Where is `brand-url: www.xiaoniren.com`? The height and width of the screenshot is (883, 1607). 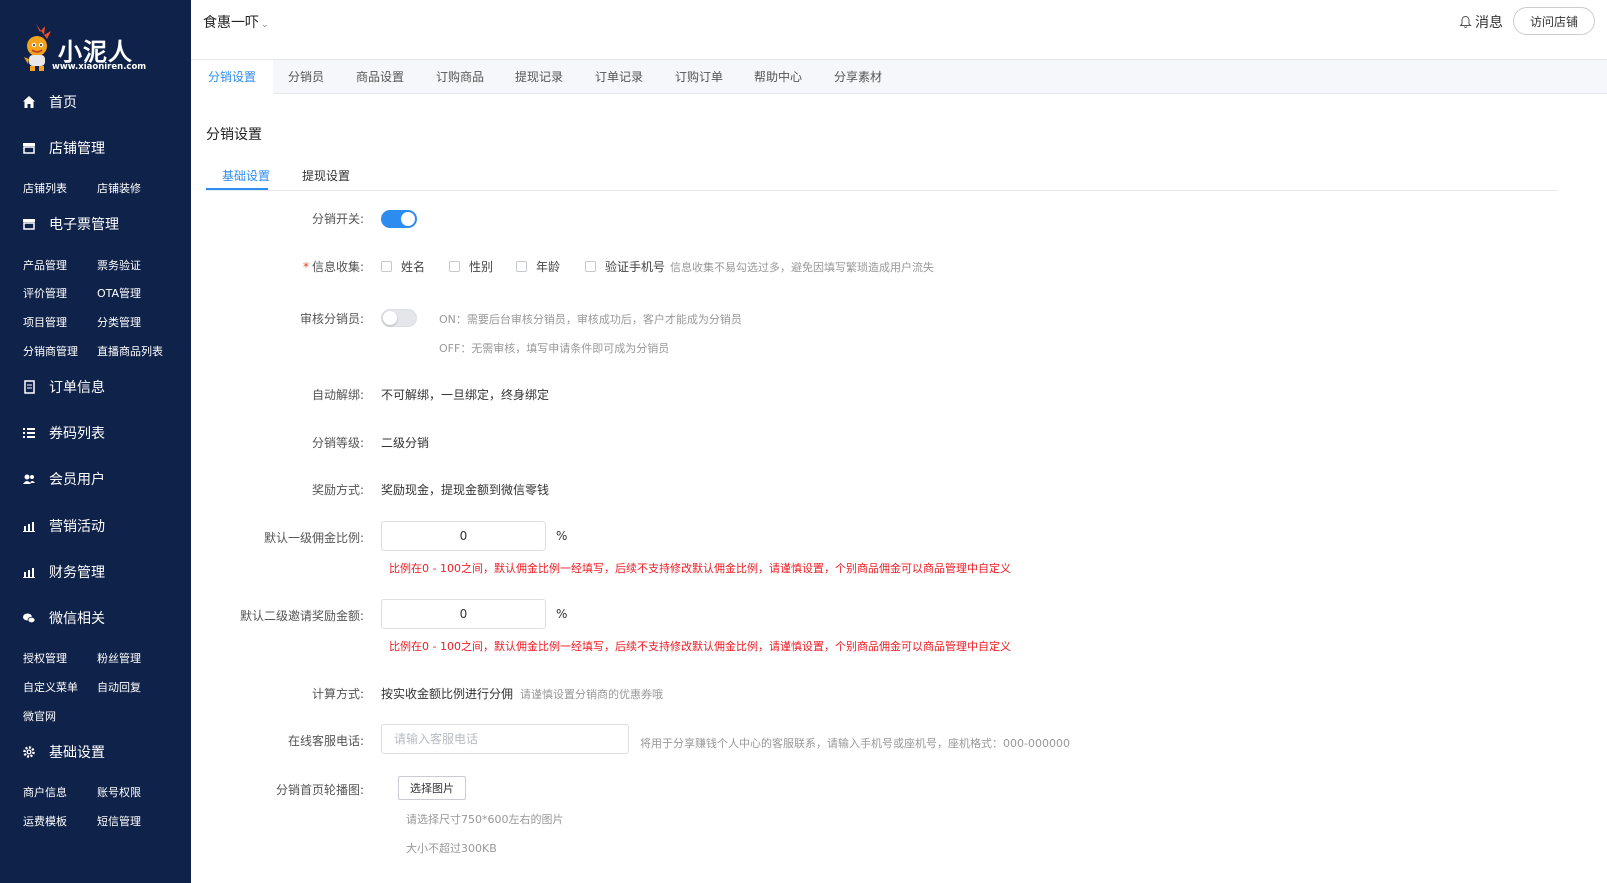 brand-url: www.xiaoniren.com is located at coordinates (99, 67).